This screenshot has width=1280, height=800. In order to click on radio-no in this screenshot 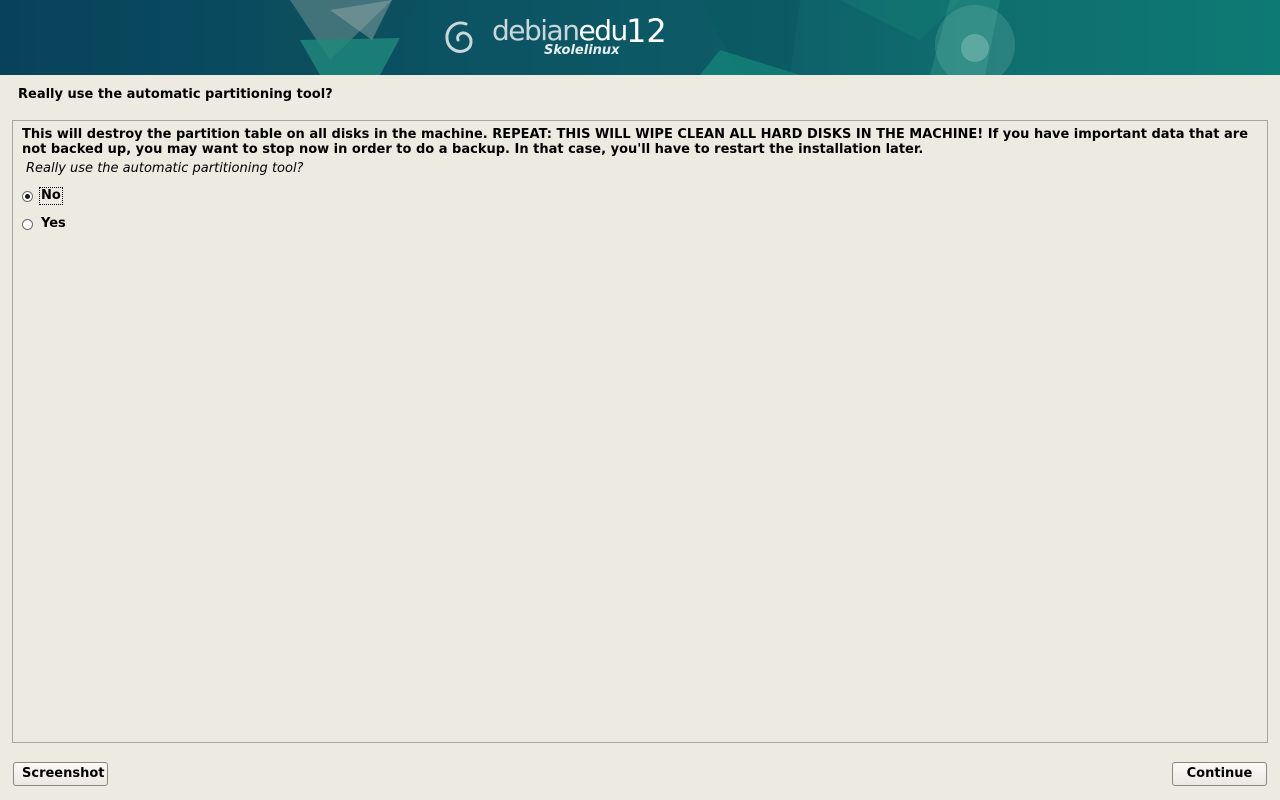, I will do `click(27, 196)`.